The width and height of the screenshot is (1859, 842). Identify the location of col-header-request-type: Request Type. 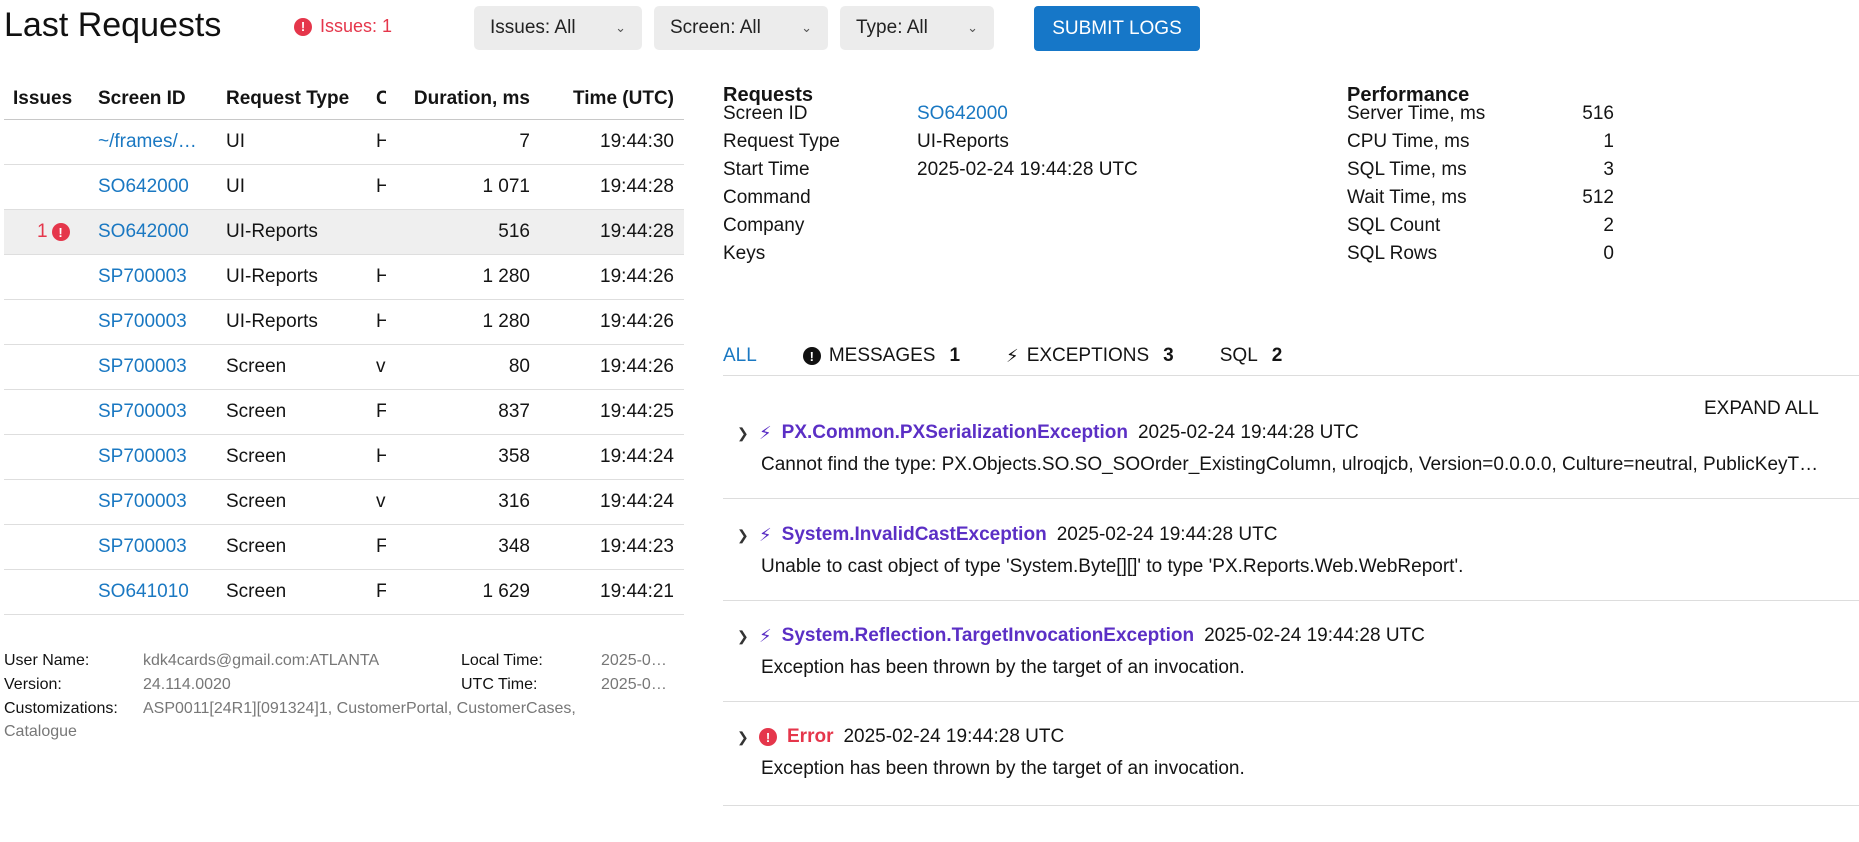
(301, 98).